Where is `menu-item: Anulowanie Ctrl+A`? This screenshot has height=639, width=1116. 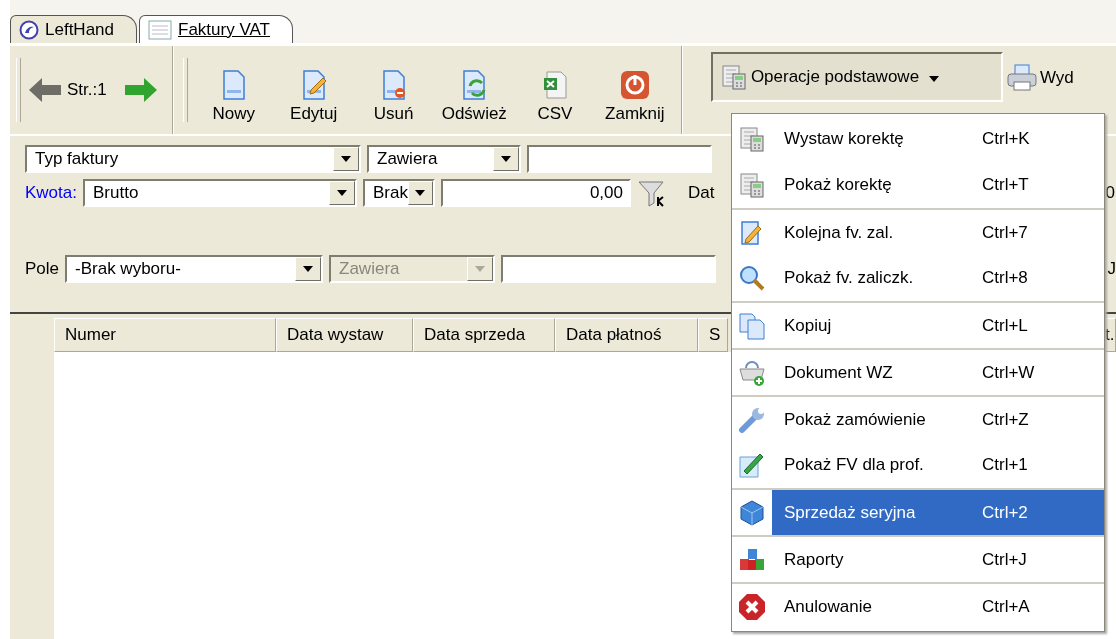 menu-item: Anulowanie Ctrl+A is located at coordinates (918, 605).